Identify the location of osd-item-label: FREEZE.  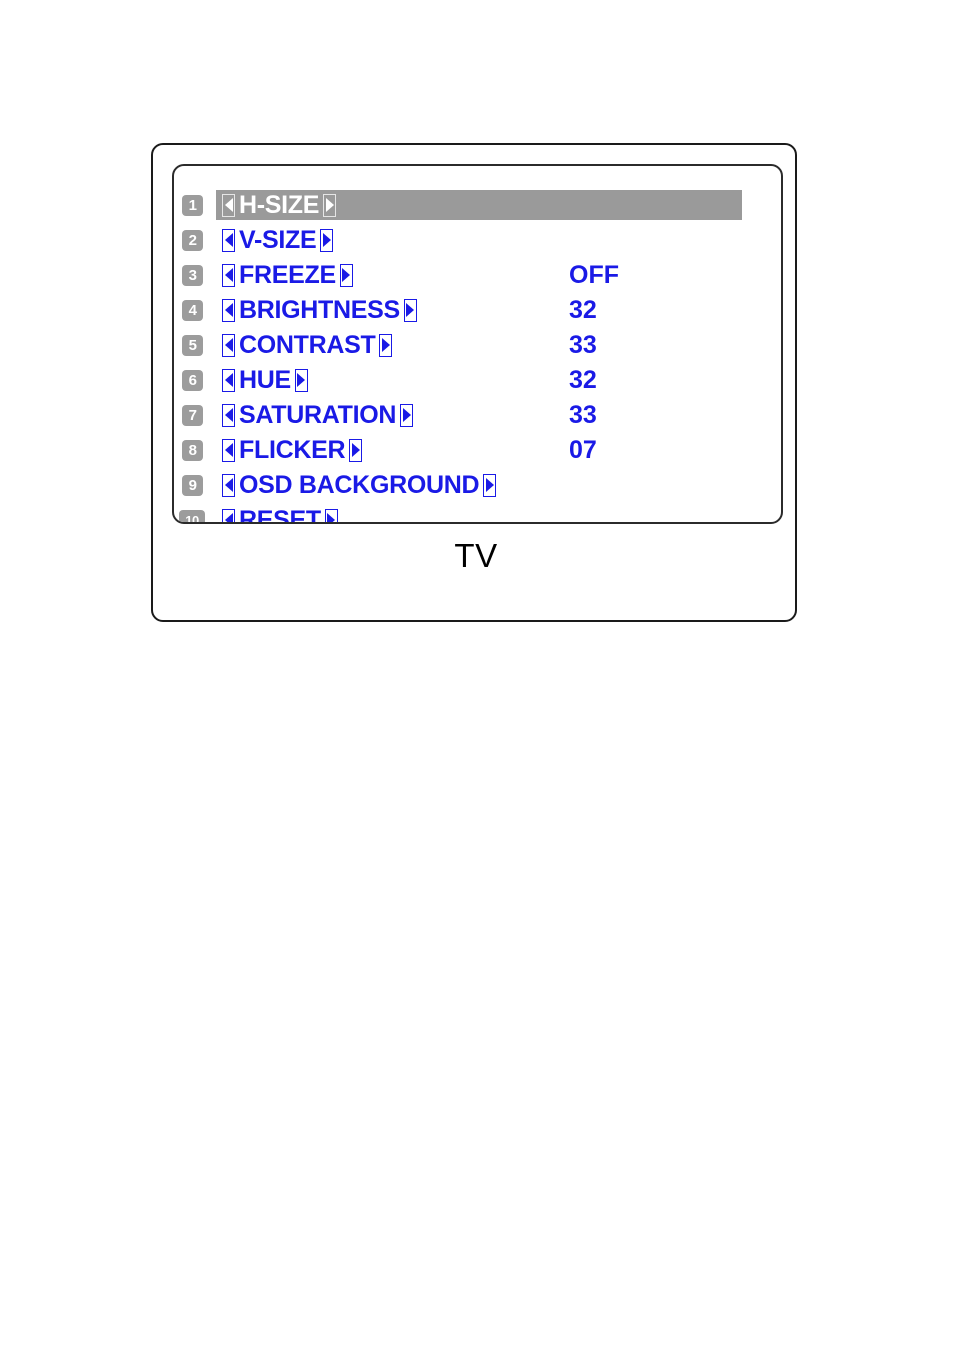
(287, 275).